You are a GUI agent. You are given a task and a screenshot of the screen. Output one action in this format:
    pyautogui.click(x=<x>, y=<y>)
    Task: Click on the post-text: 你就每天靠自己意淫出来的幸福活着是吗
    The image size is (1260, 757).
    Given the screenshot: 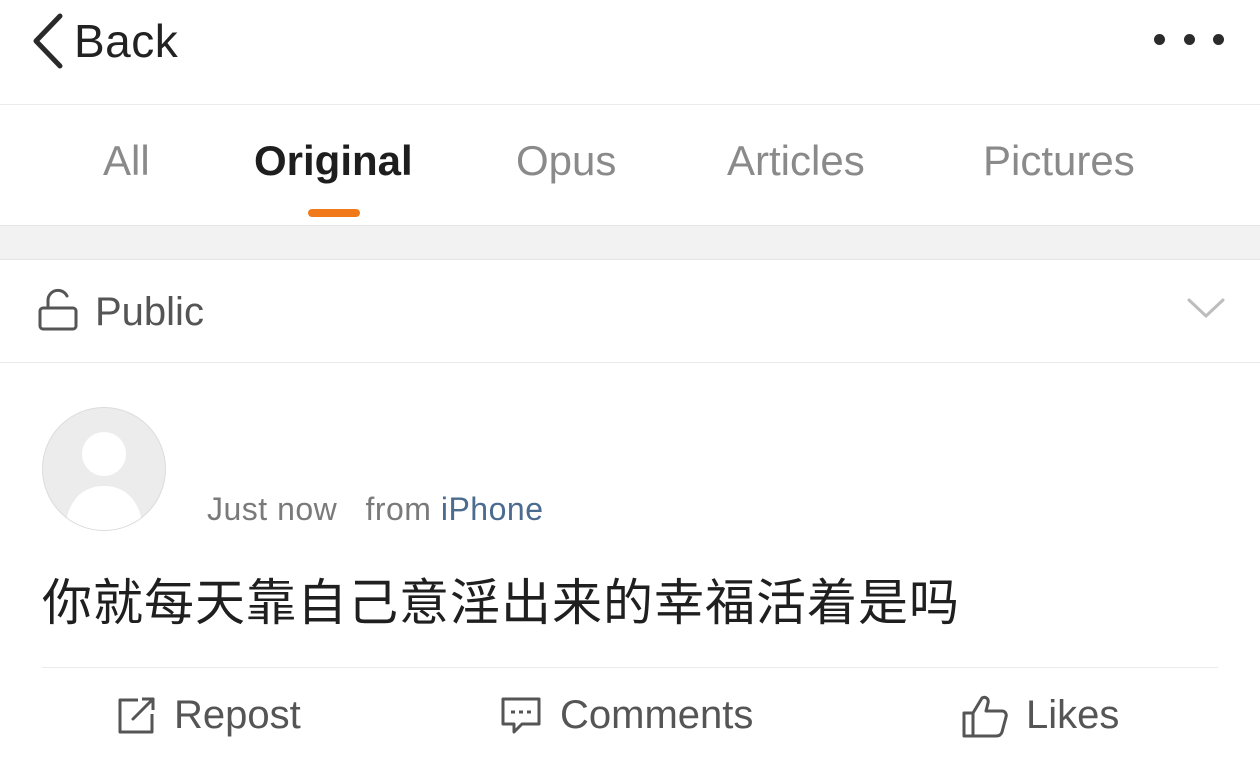 What is the action you would take?
    pyautogui.click(x=501, y=603)
    